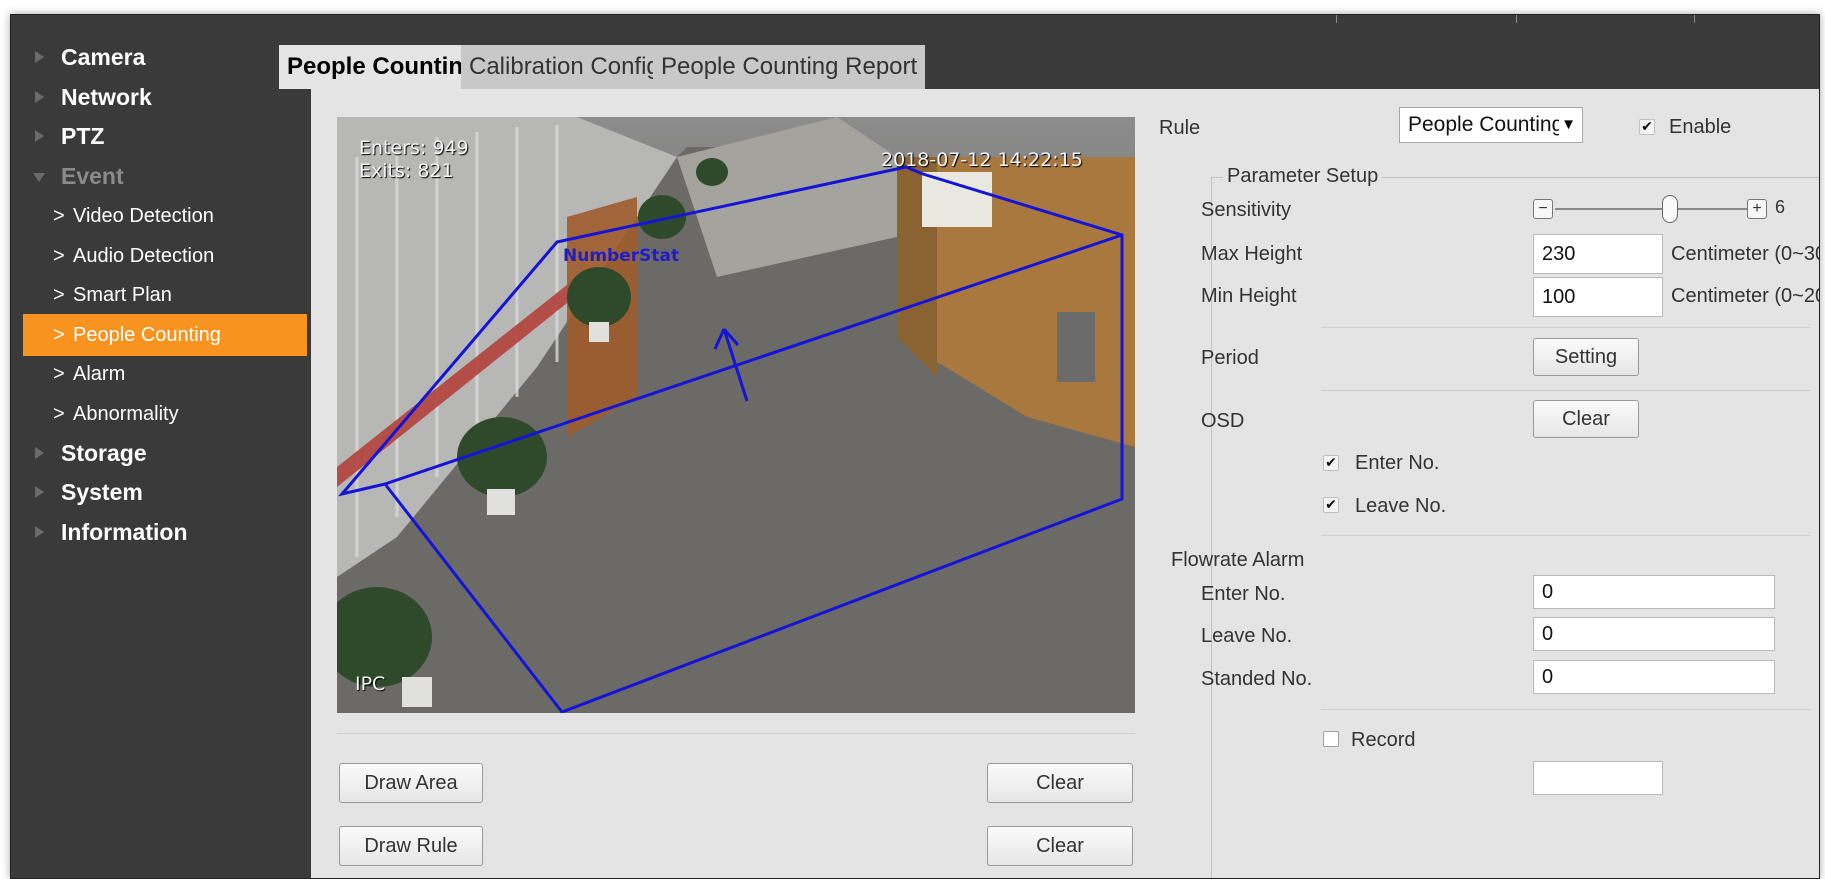 This screenshot has height=879, width=1825. Describe the element at coordinates (1252, 254) in the screenshot. I see `max-height-label: Max Height` at that location.